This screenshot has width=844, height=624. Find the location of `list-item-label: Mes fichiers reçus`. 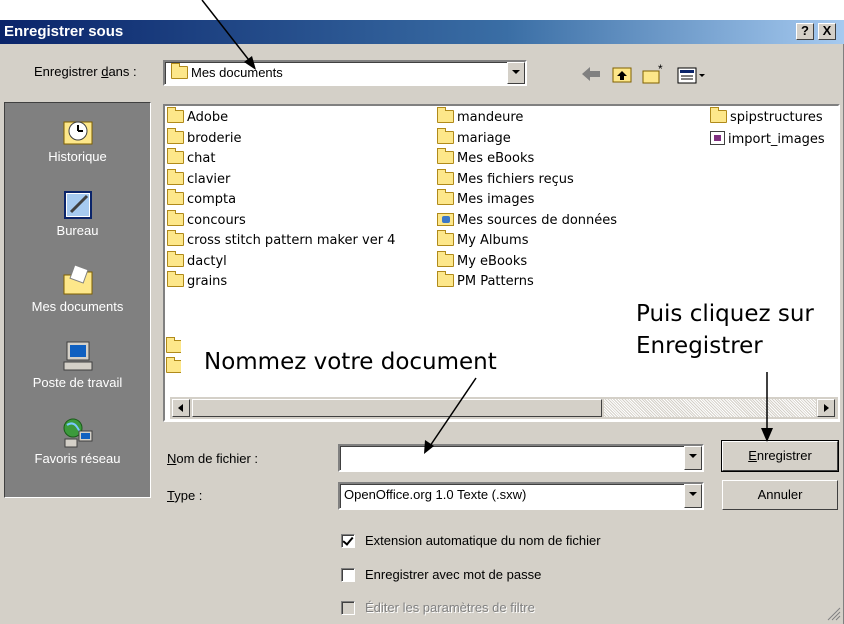

list-item-label: Mes fichiers reçus is located at coordinates (515, 179).